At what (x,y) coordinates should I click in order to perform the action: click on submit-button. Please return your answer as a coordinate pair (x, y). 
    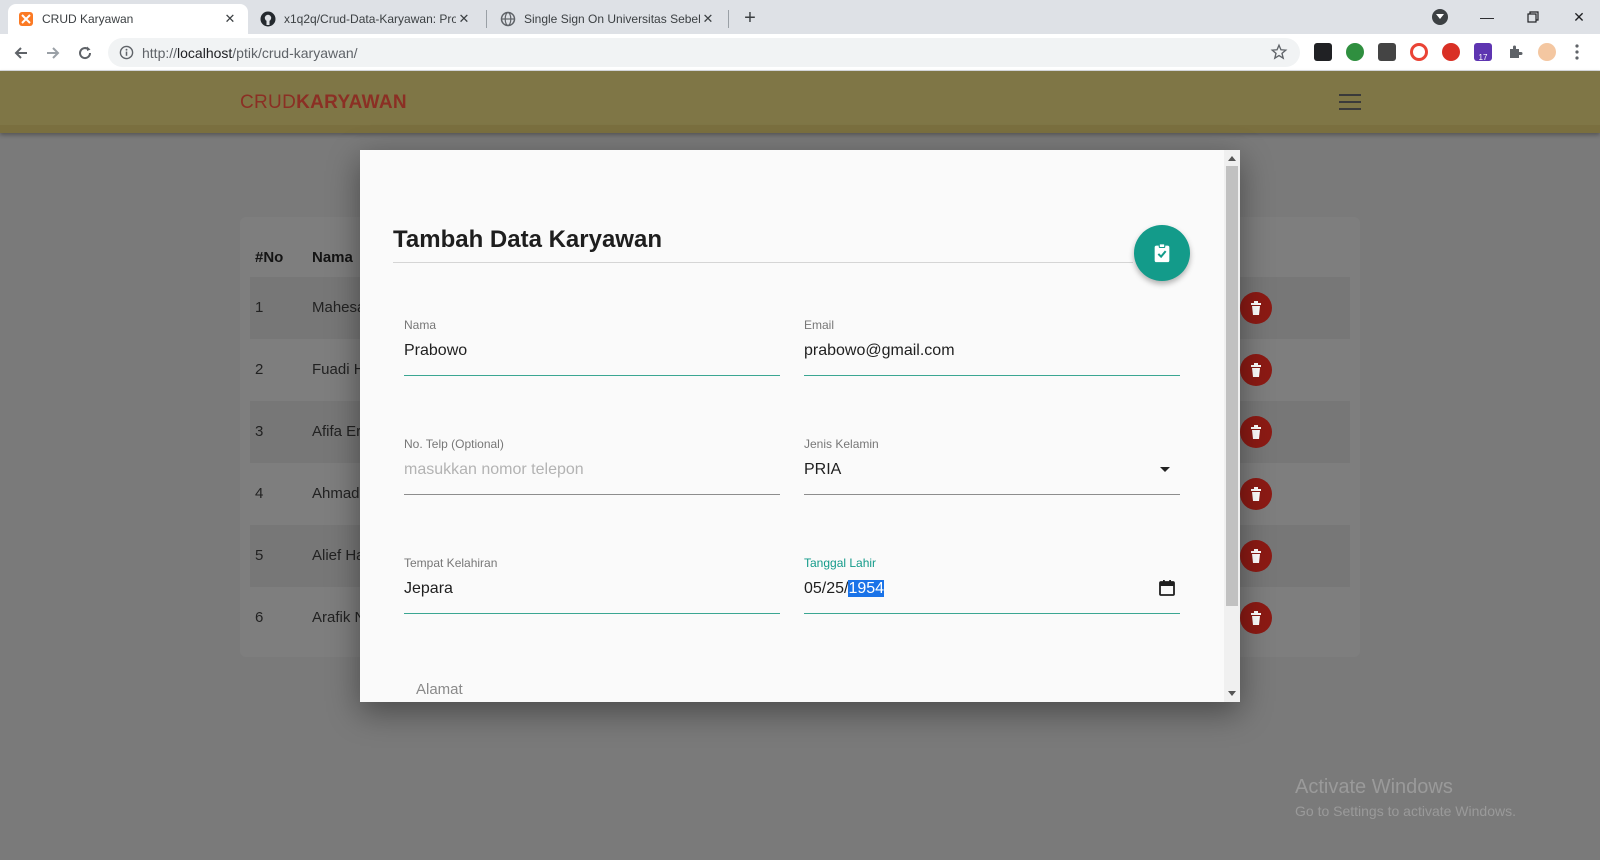
    Looking at the image, I should click on (1162, 253).